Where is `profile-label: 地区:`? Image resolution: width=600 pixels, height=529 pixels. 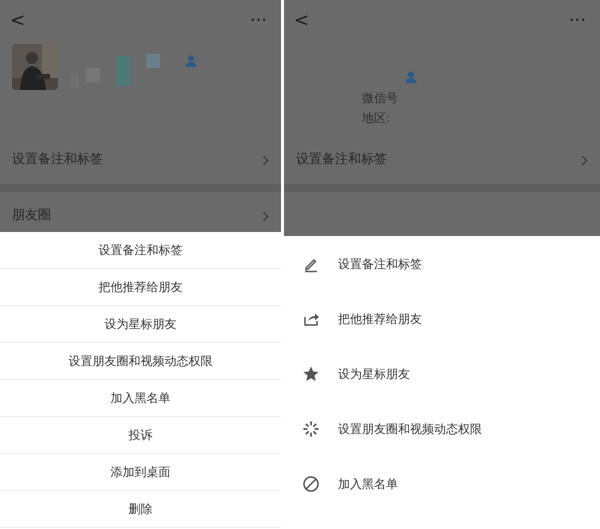
profile-label: 地区: is located at coordinates (376, 118).